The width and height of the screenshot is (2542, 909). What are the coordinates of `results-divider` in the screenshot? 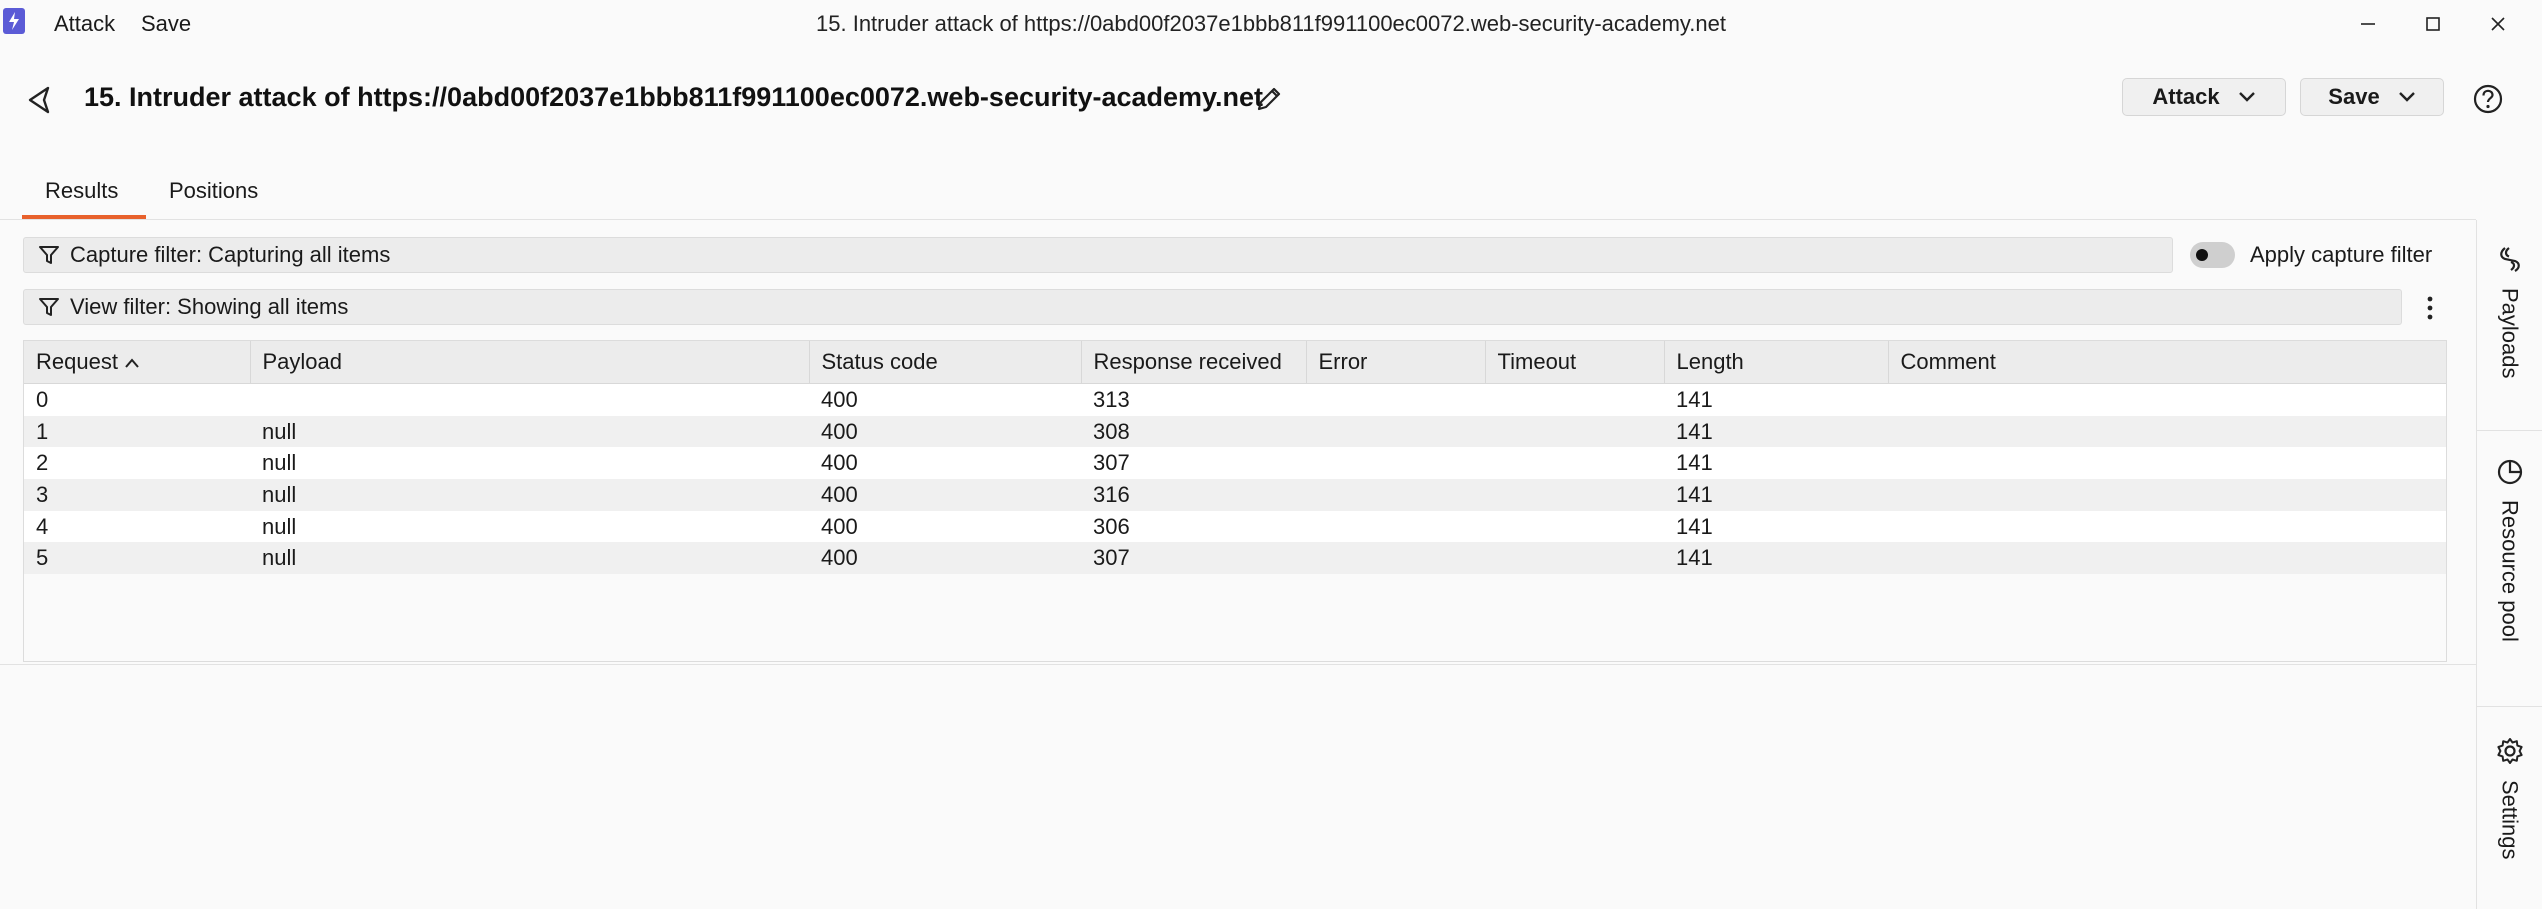 It's located at (1238, 664).